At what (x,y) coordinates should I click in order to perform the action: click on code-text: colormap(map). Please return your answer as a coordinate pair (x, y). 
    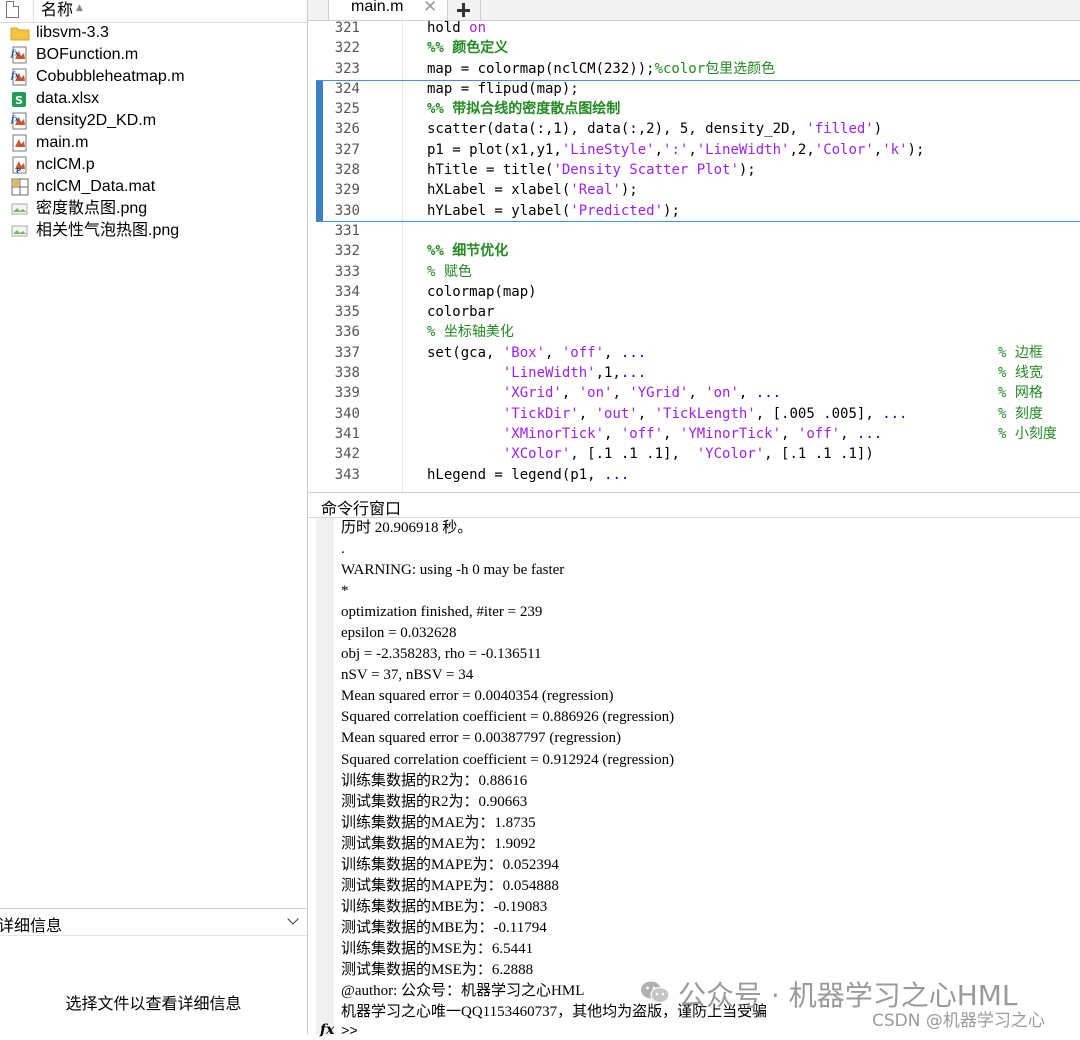
    Looking at the image, I should click on (482, 292).